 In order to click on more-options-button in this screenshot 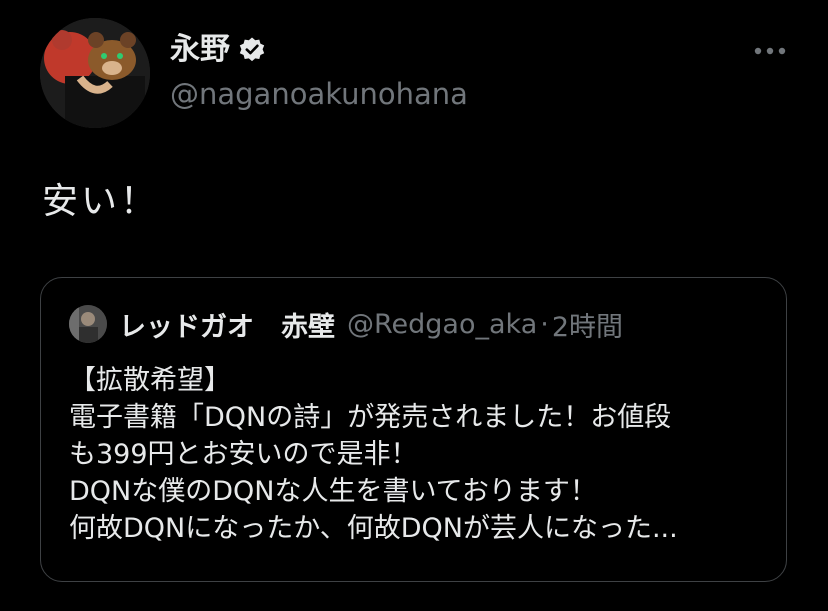, I will do `click(770, 51)`.